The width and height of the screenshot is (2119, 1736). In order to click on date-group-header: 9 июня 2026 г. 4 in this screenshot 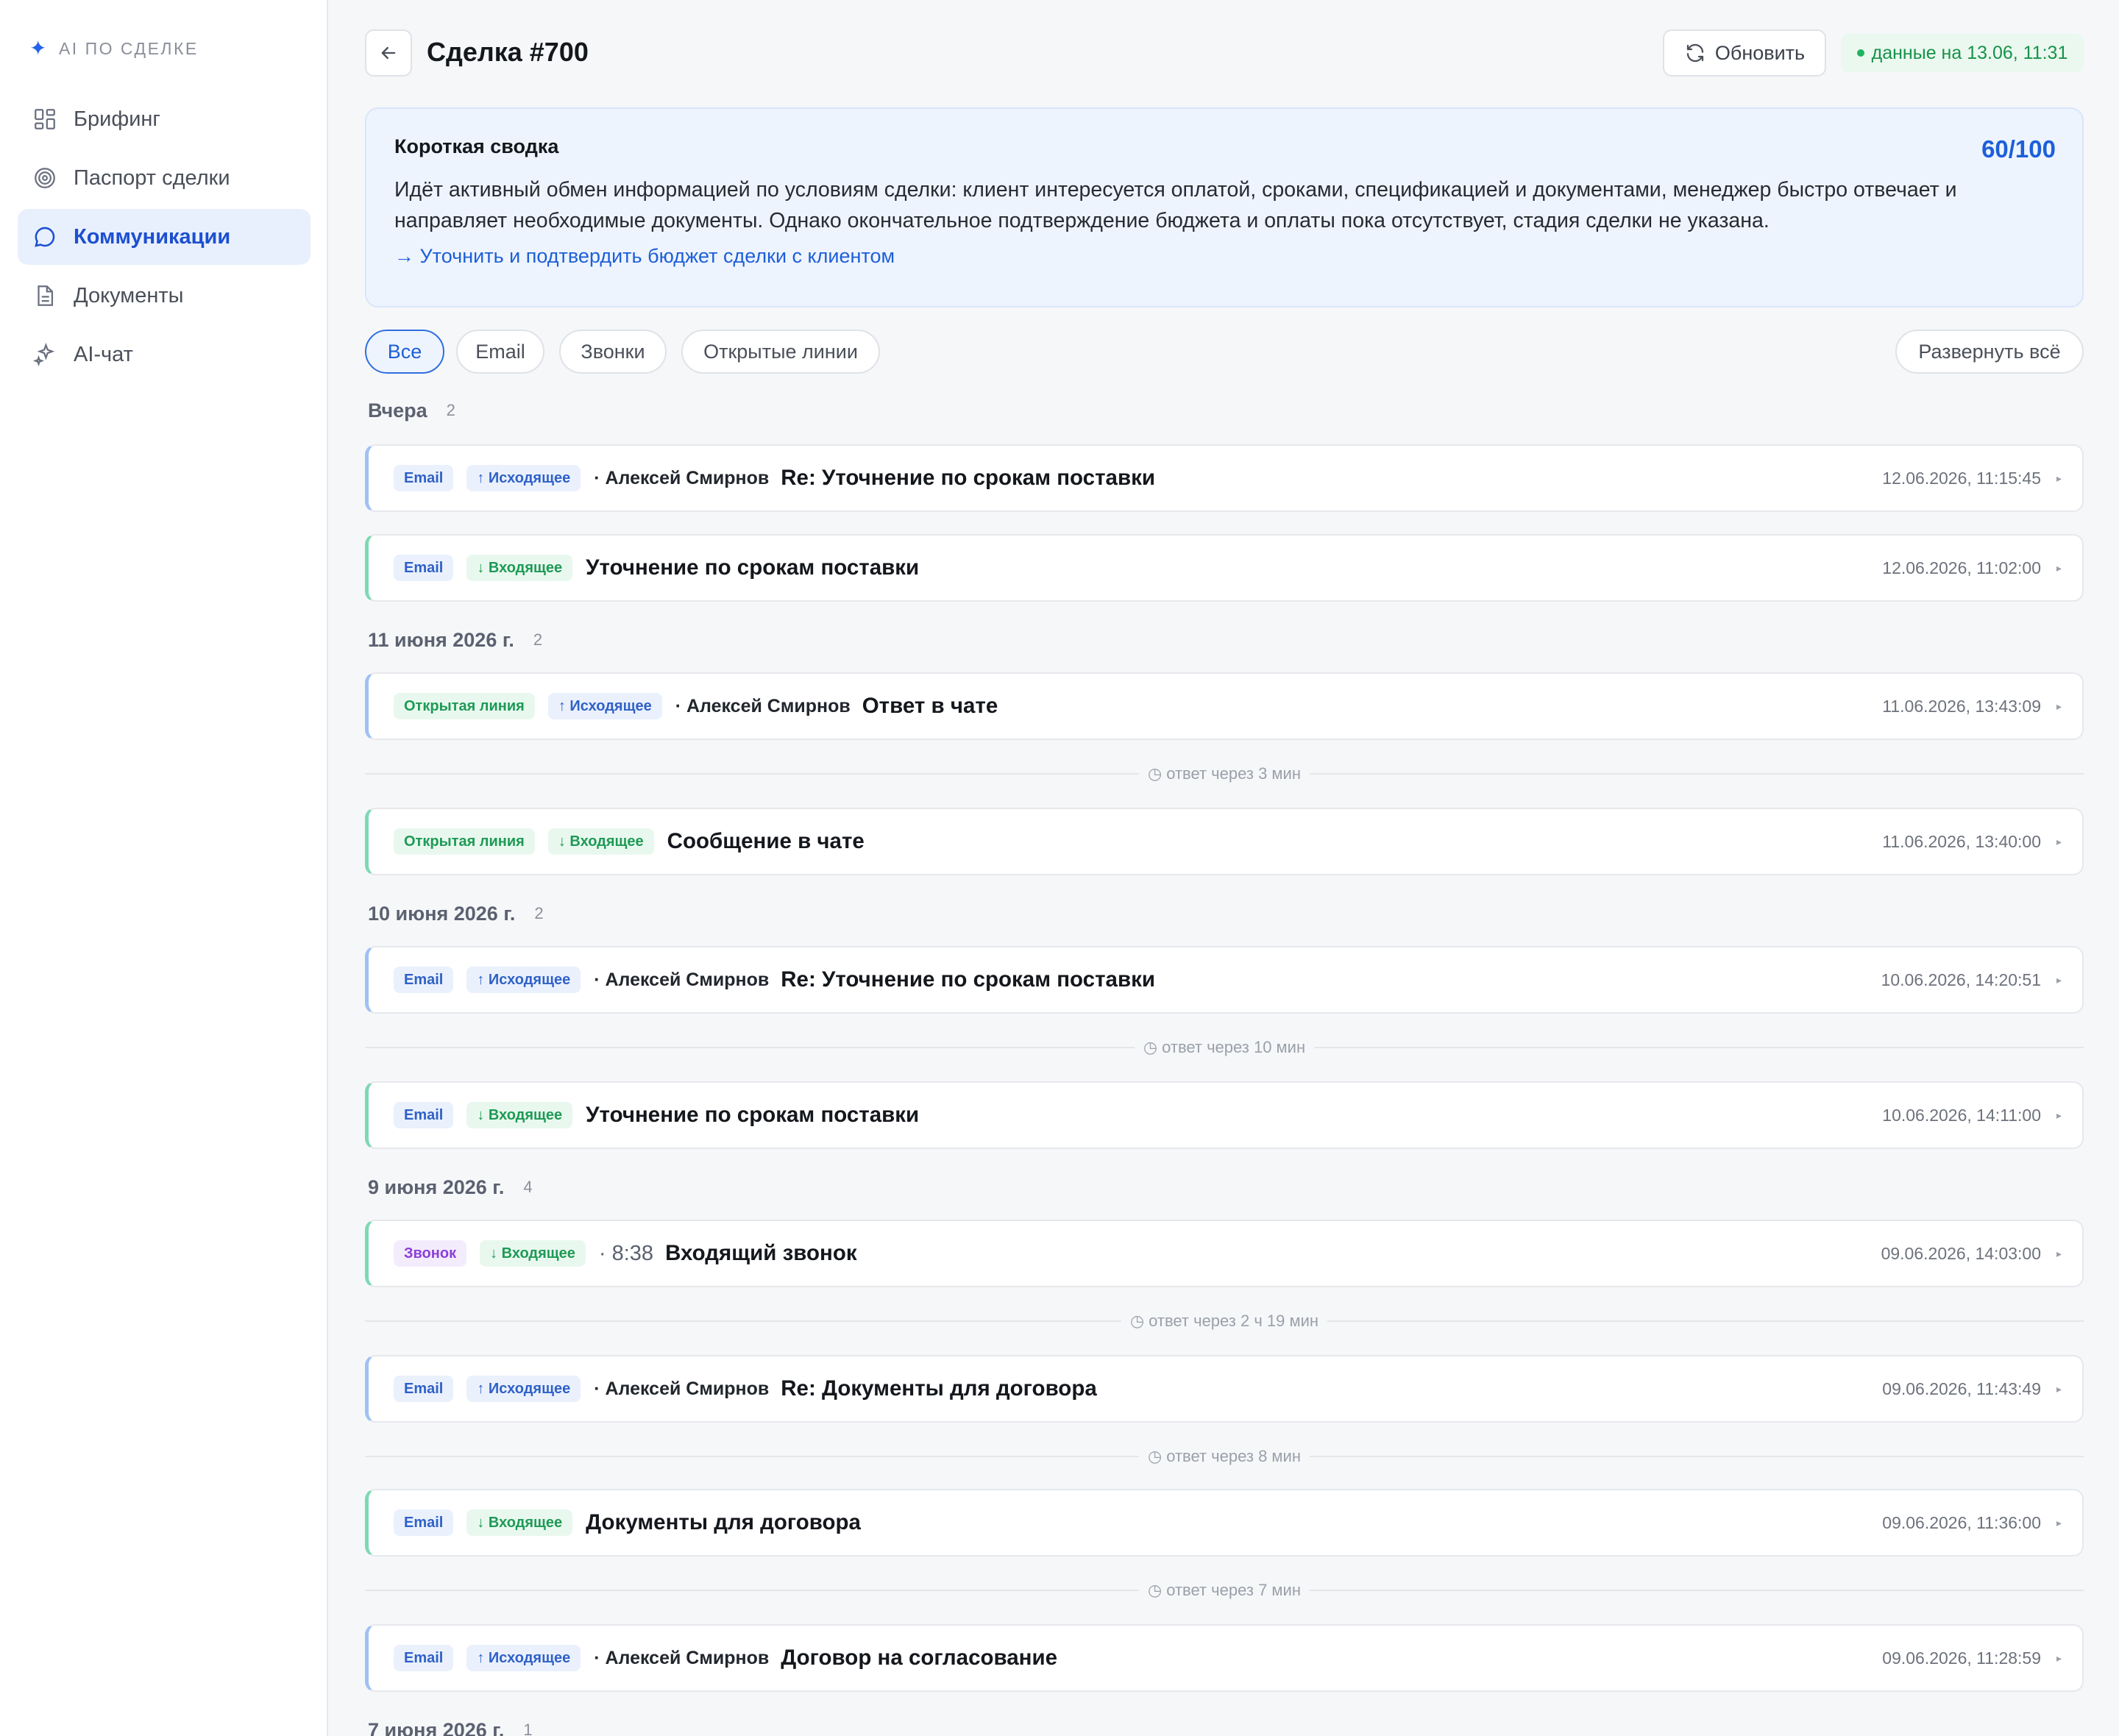, I will do `click(451, 1187)`.